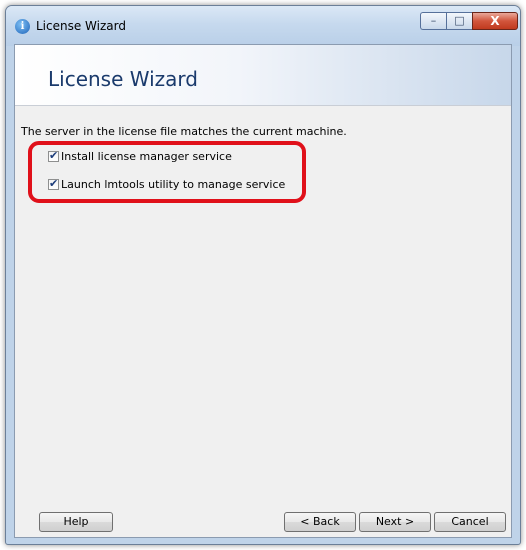 The width and height of the screenshot is (526, 550). I want to click on title-bar: i License Wizard – □ X, so click(263, 26).